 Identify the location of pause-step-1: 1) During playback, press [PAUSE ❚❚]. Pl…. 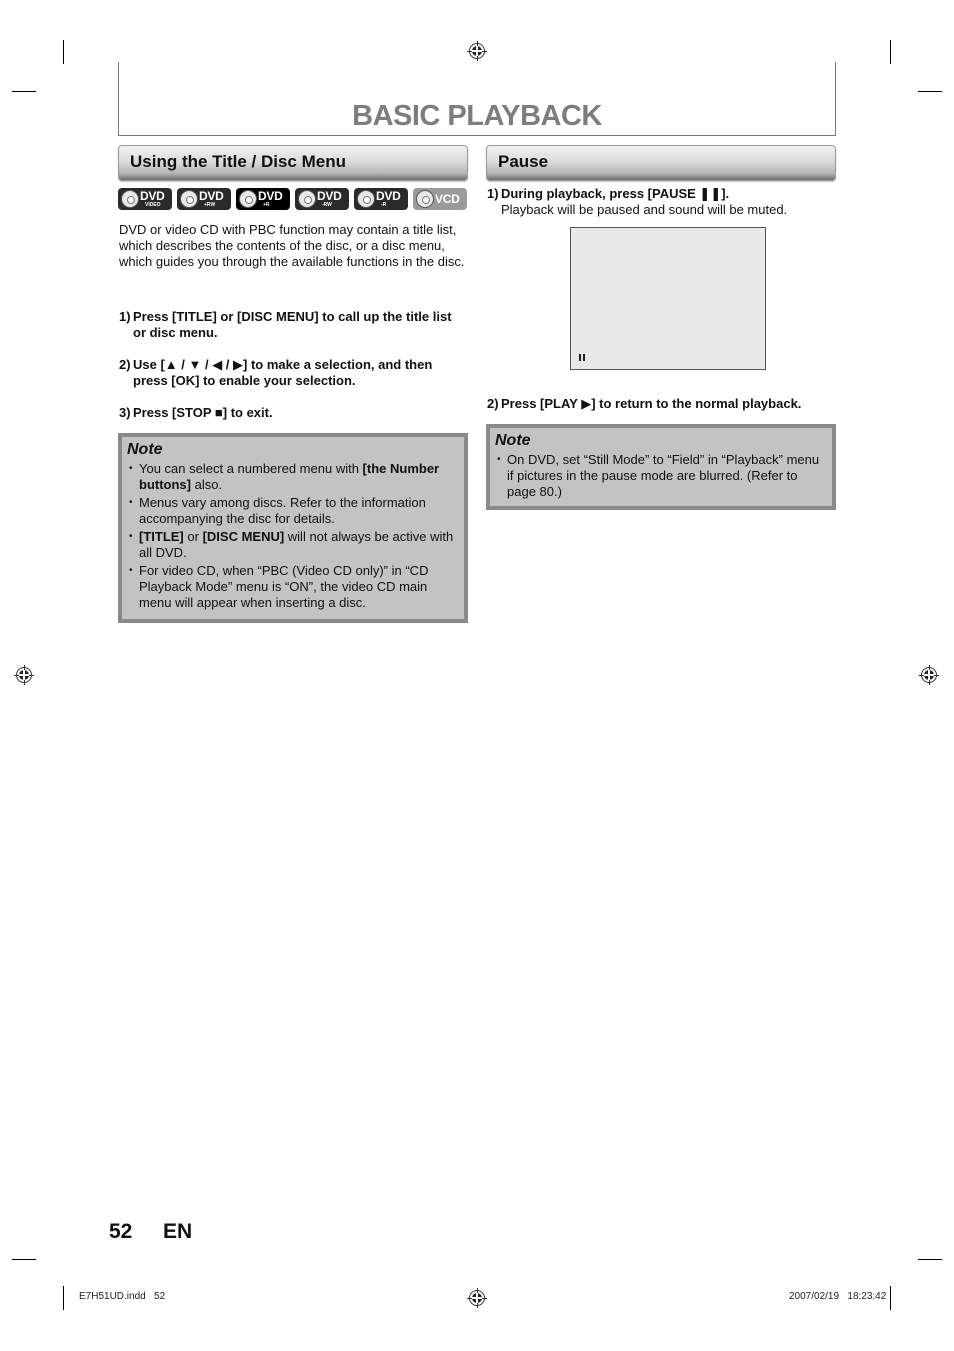
(637, 201).